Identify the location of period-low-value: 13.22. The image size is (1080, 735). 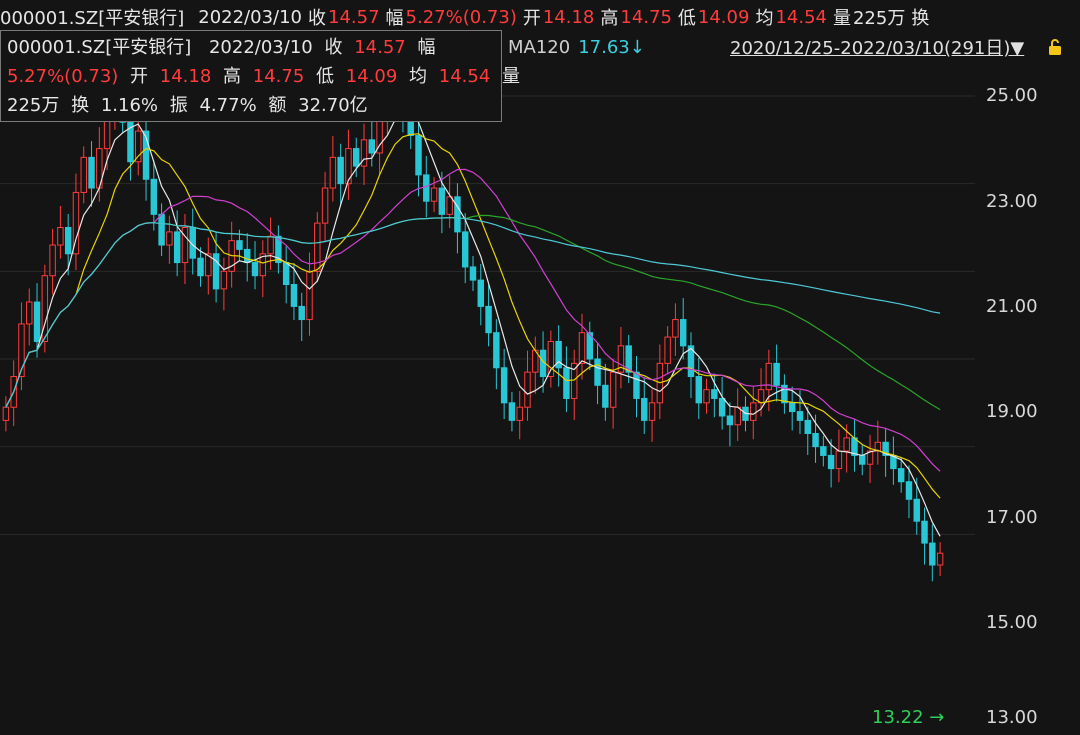
(898, 717).